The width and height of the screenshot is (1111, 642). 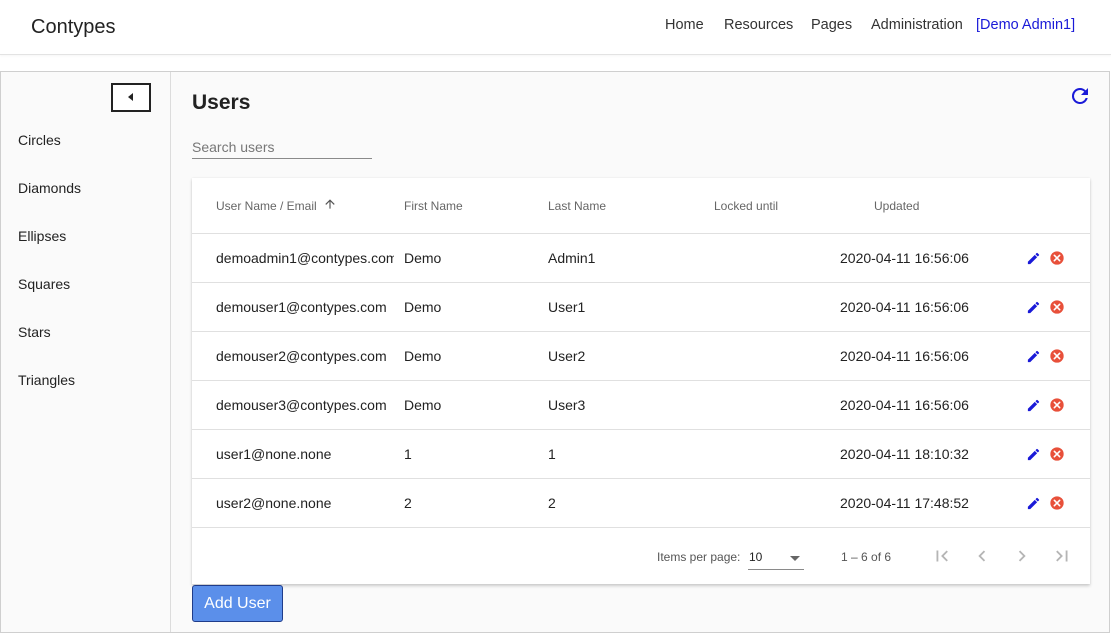 What do you see at coordinates (330, 204) in the screenshot?
I see `arrow-up-icon` at bounding box center [330, 204].